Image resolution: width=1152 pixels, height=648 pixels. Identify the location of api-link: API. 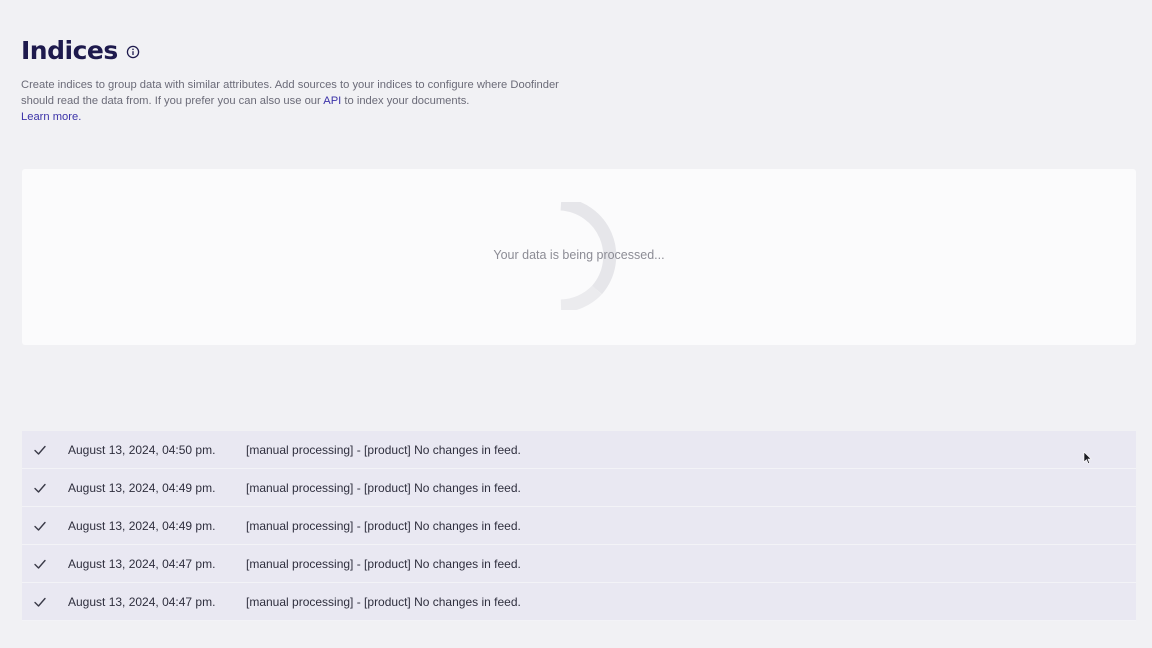
(332, 101).